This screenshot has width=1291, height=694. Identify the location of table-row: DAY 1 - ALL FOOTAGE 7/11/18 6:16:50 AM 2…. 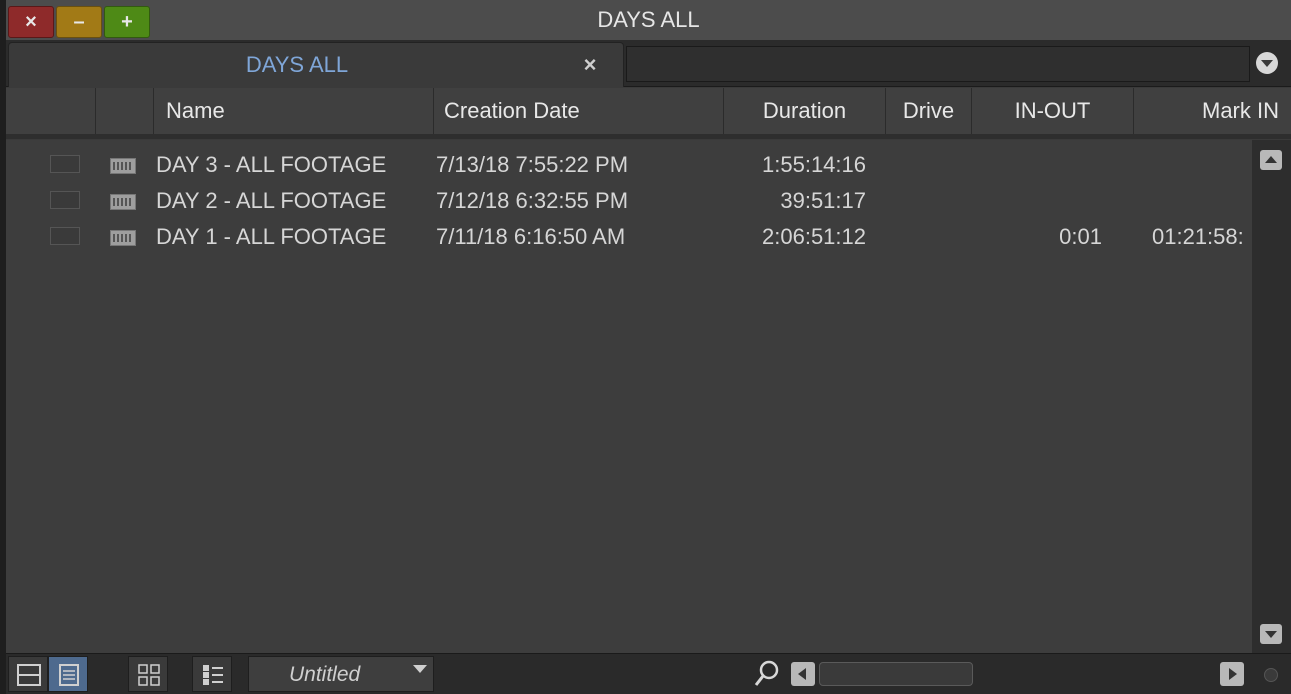
(629, 236).